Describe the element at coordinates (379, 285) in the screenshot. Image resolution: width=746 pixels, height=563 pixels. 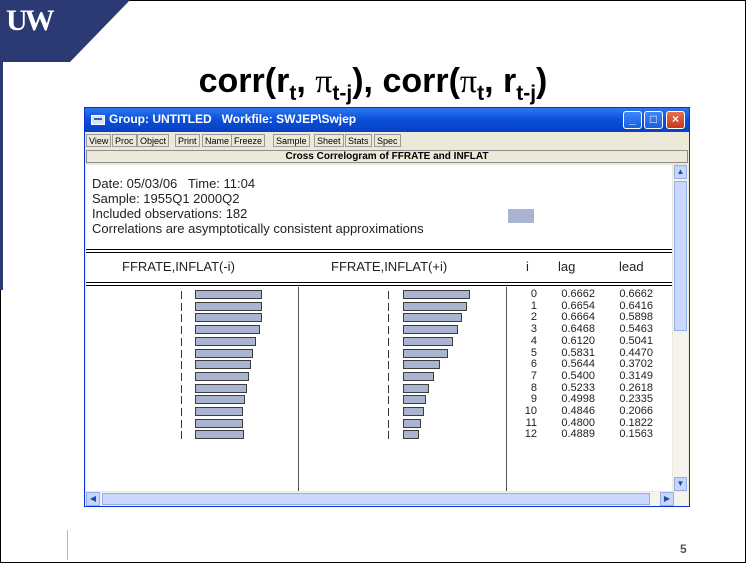
I see `table-double-rule-bottom` at that location.